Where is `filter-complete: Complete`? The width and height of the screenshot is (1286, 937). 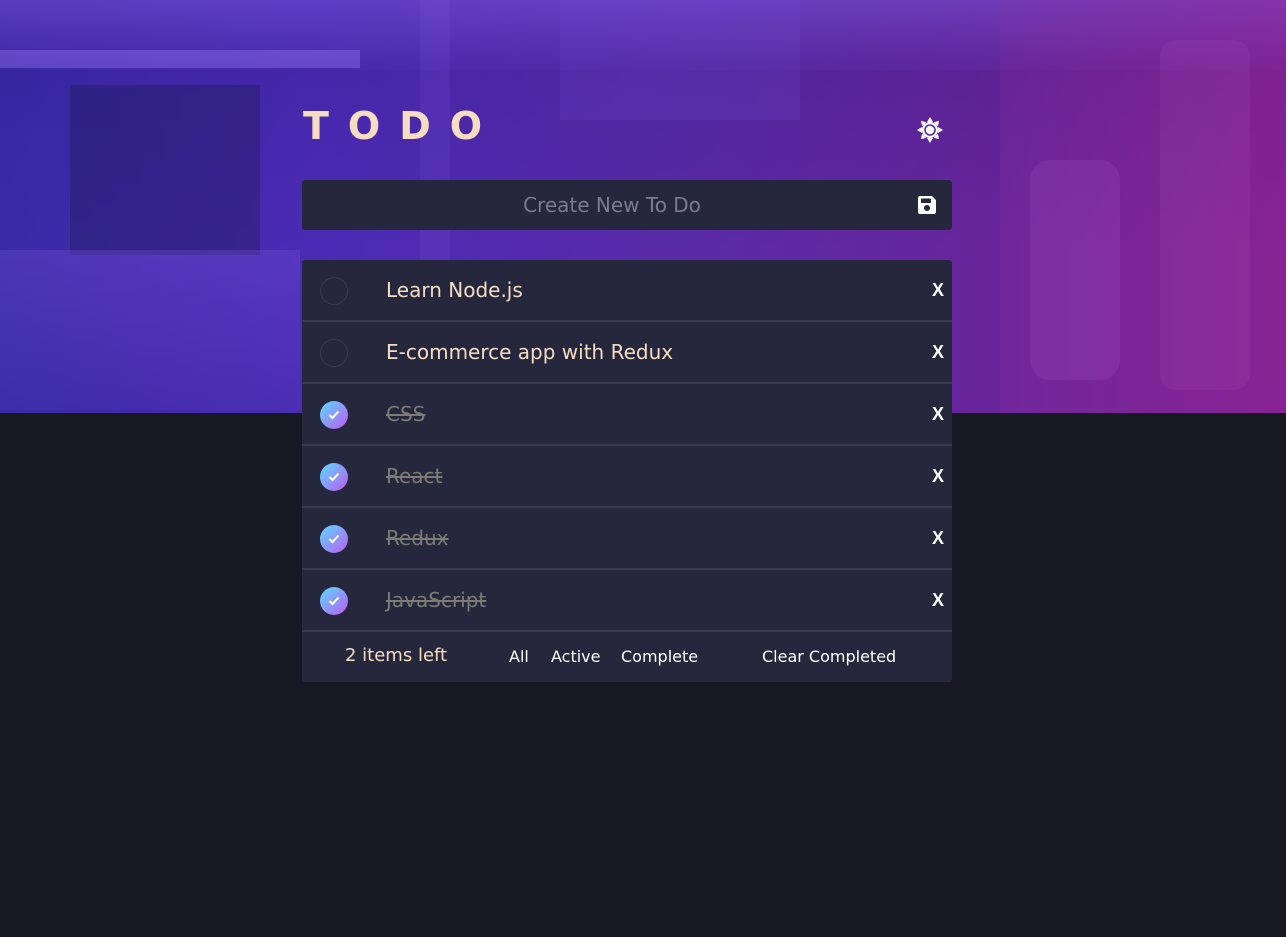 filter-complete: Complete is located at coordinates (659, 656).